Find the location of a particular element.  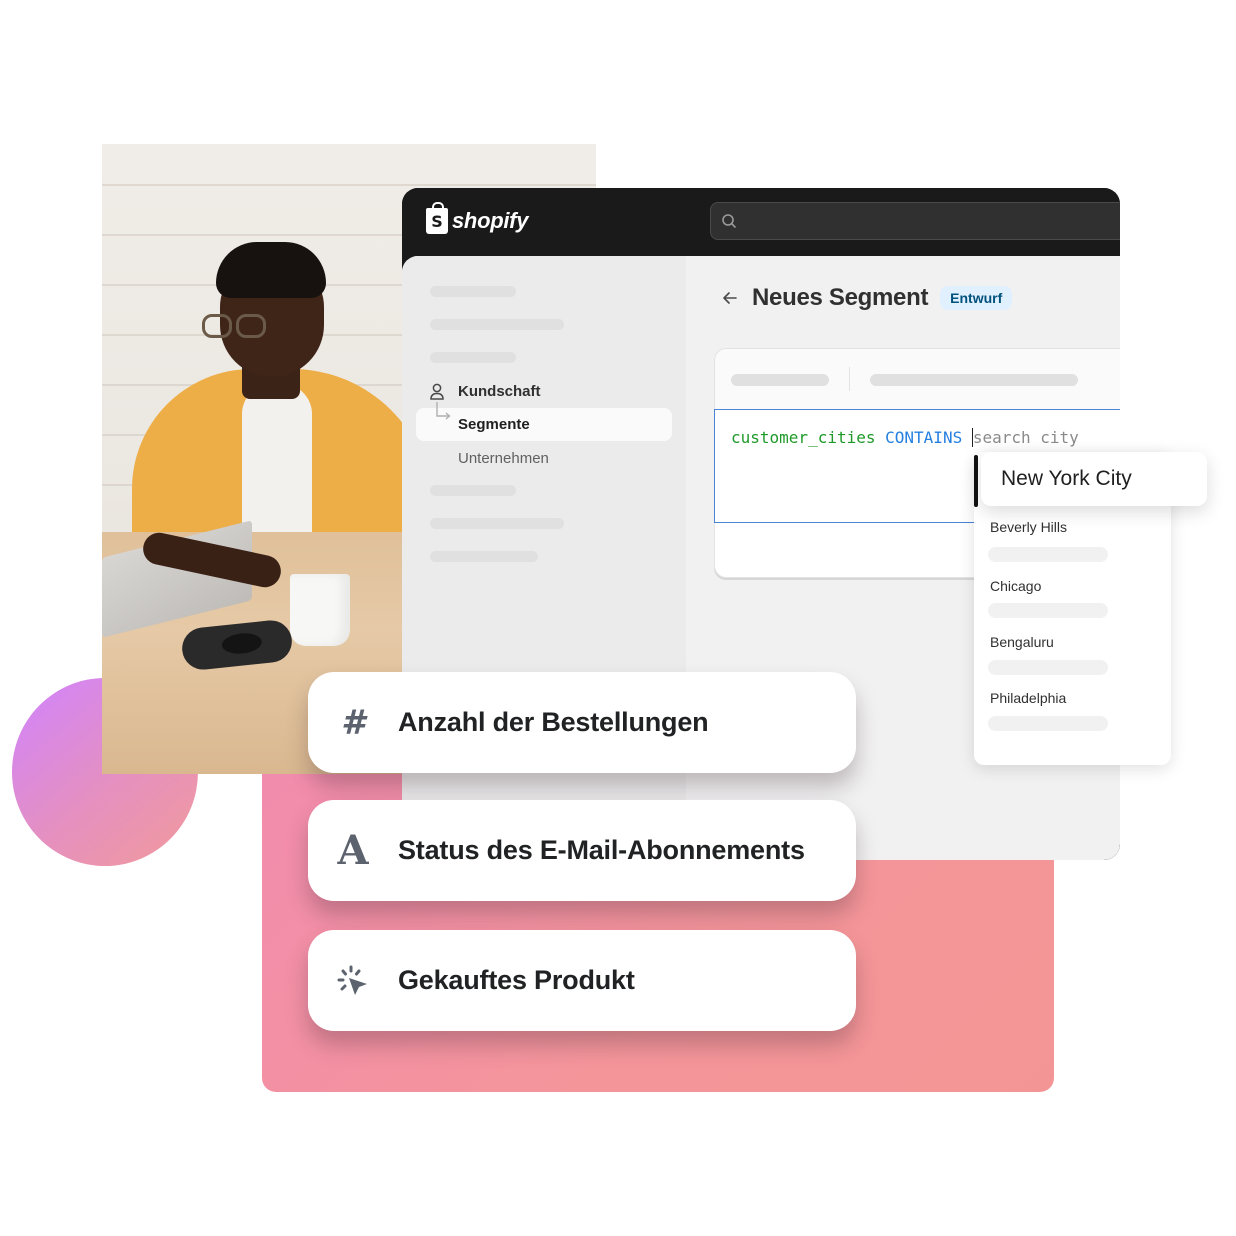

text-letter-icon: A is located at coordinates (353, 850).